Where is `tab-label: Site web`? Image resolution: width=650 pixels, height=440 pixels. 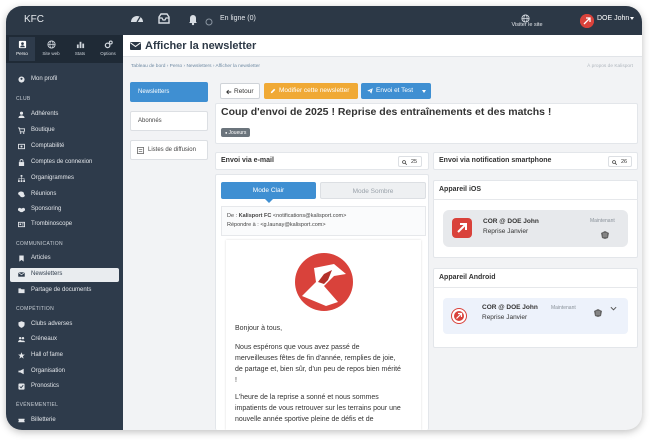
tab-label: Site web is located at coordinates (51, 53).